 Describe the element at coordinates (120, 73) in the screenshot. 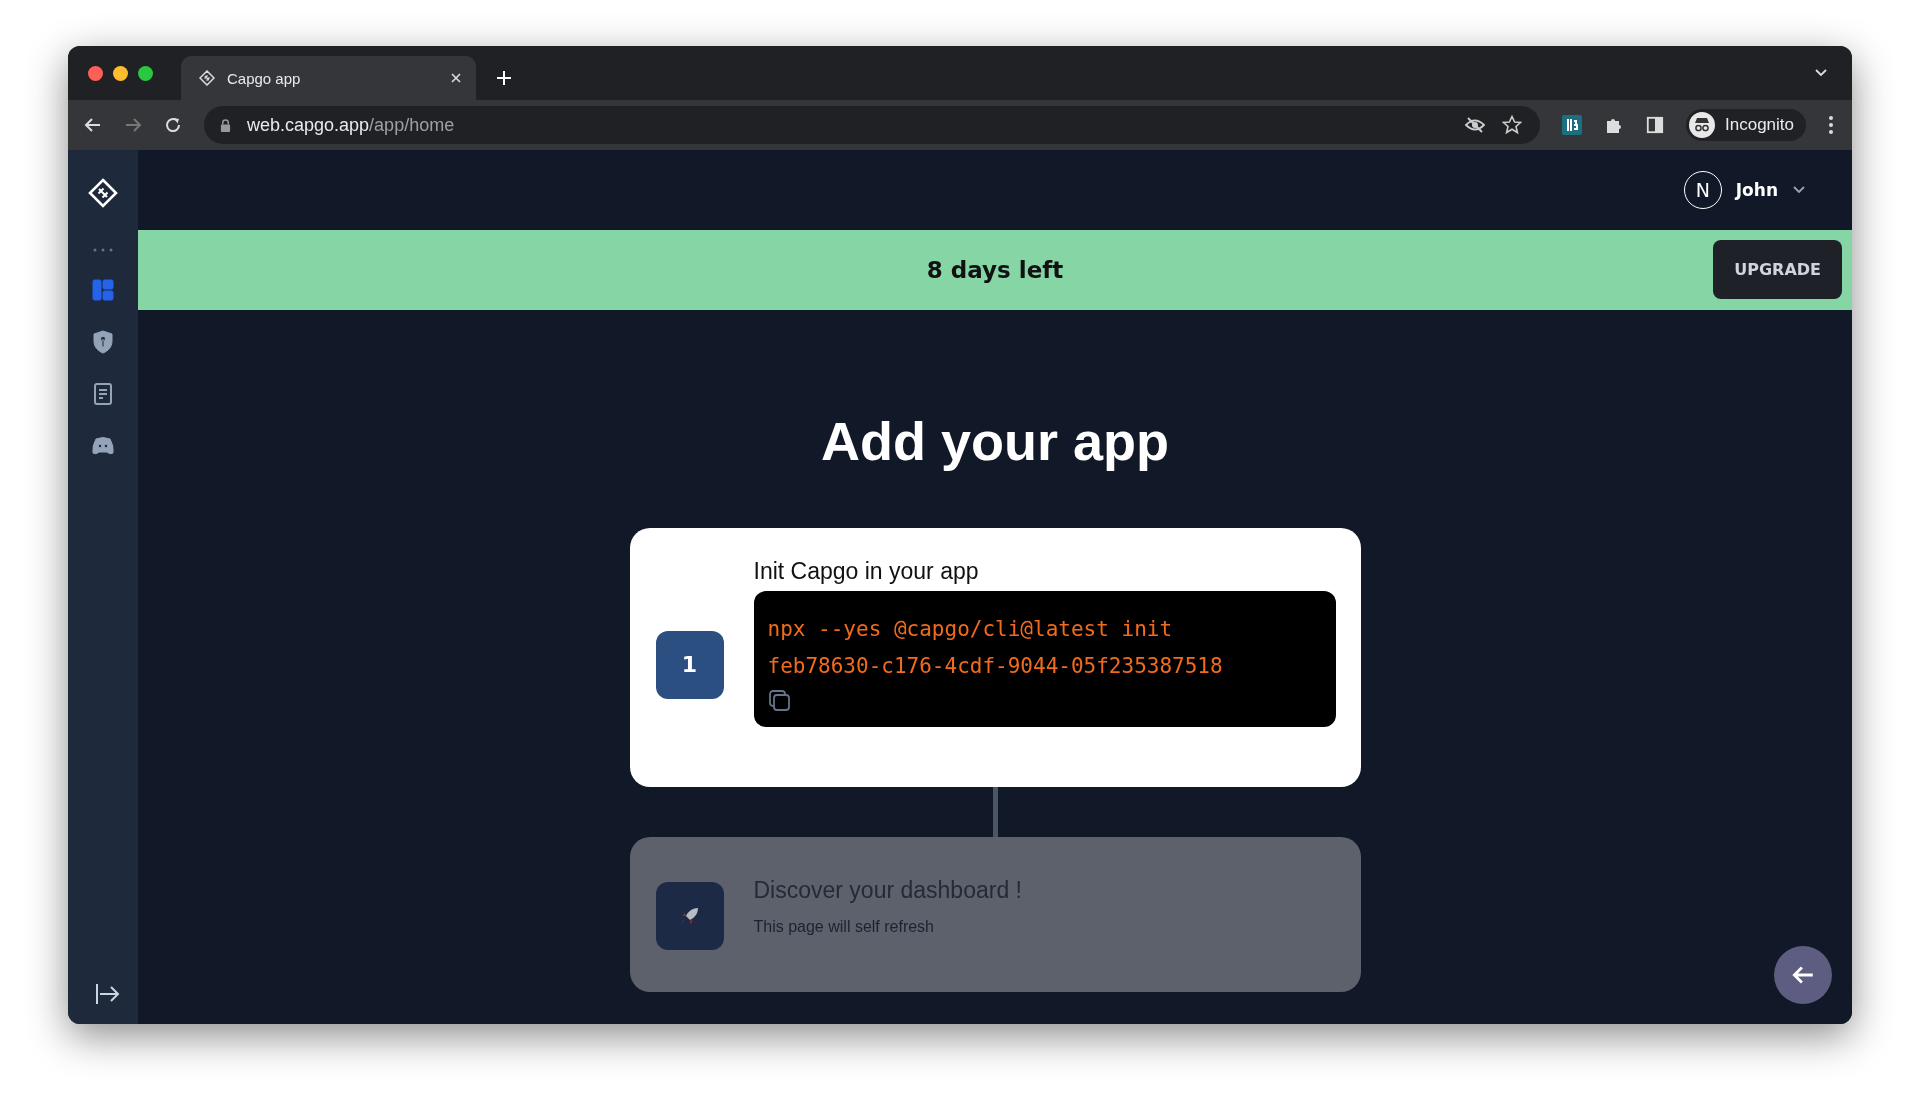

I see `minimize-window-button` at that location.